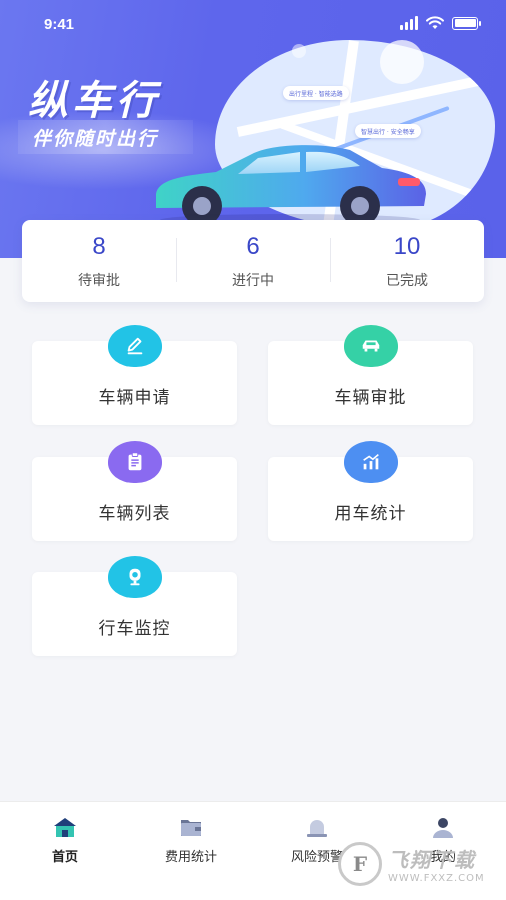  Describe the element at coordinates (443, 828) in the screenshot. I see `user-icon` at that location.